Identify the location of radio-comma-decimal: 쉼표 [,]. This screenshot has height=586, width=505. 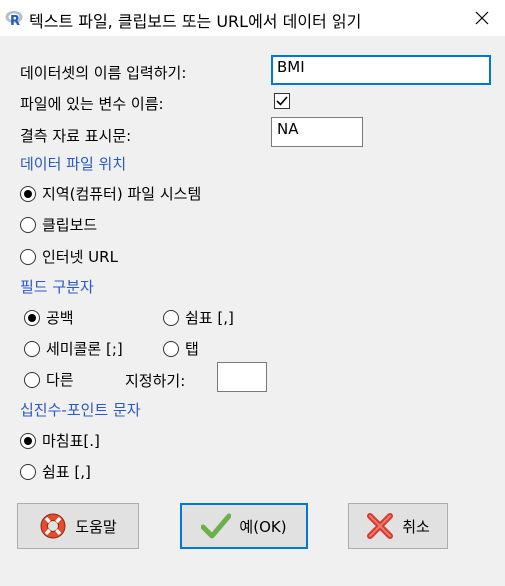
(55, 471).